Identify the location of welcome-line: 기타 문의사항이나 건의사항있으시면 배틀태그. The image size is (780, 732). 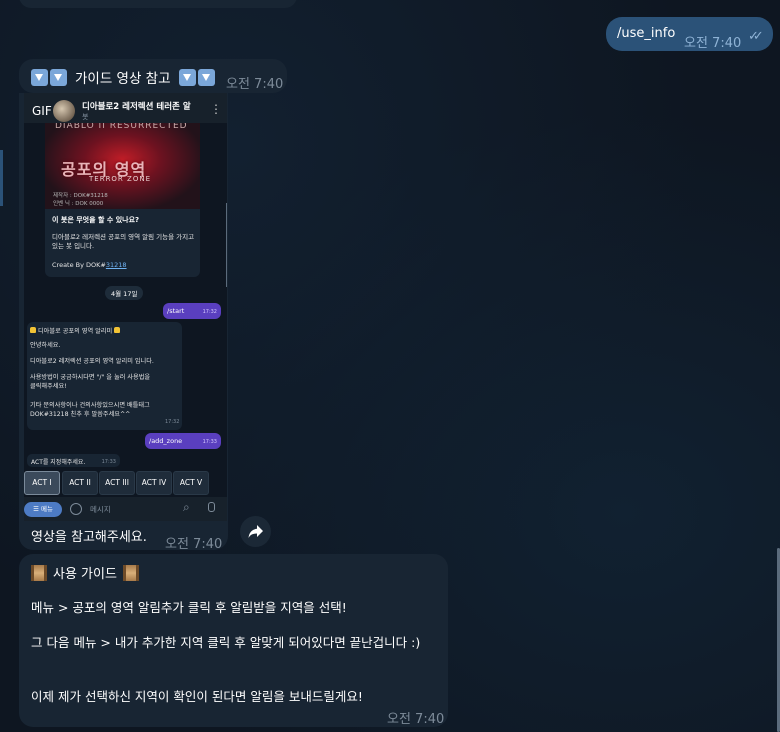
(90, 405).